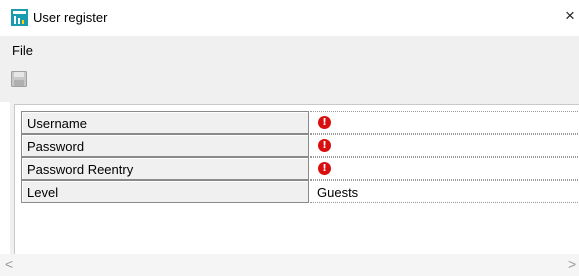 The height and width of the screenshot is (276, 579). Describe the element at coordinates (165, 168) in the screenshot. I see `label-cell: Password Reentry` at that location.